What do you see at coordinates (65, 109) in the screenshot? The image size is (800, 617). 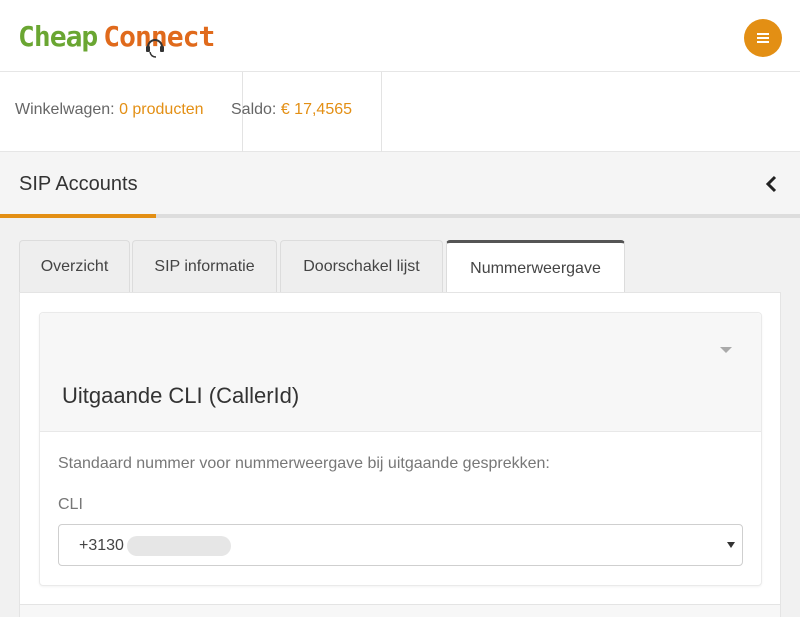 I see `cart-label: Winkelwagen:` at bounding box center [65, 109].